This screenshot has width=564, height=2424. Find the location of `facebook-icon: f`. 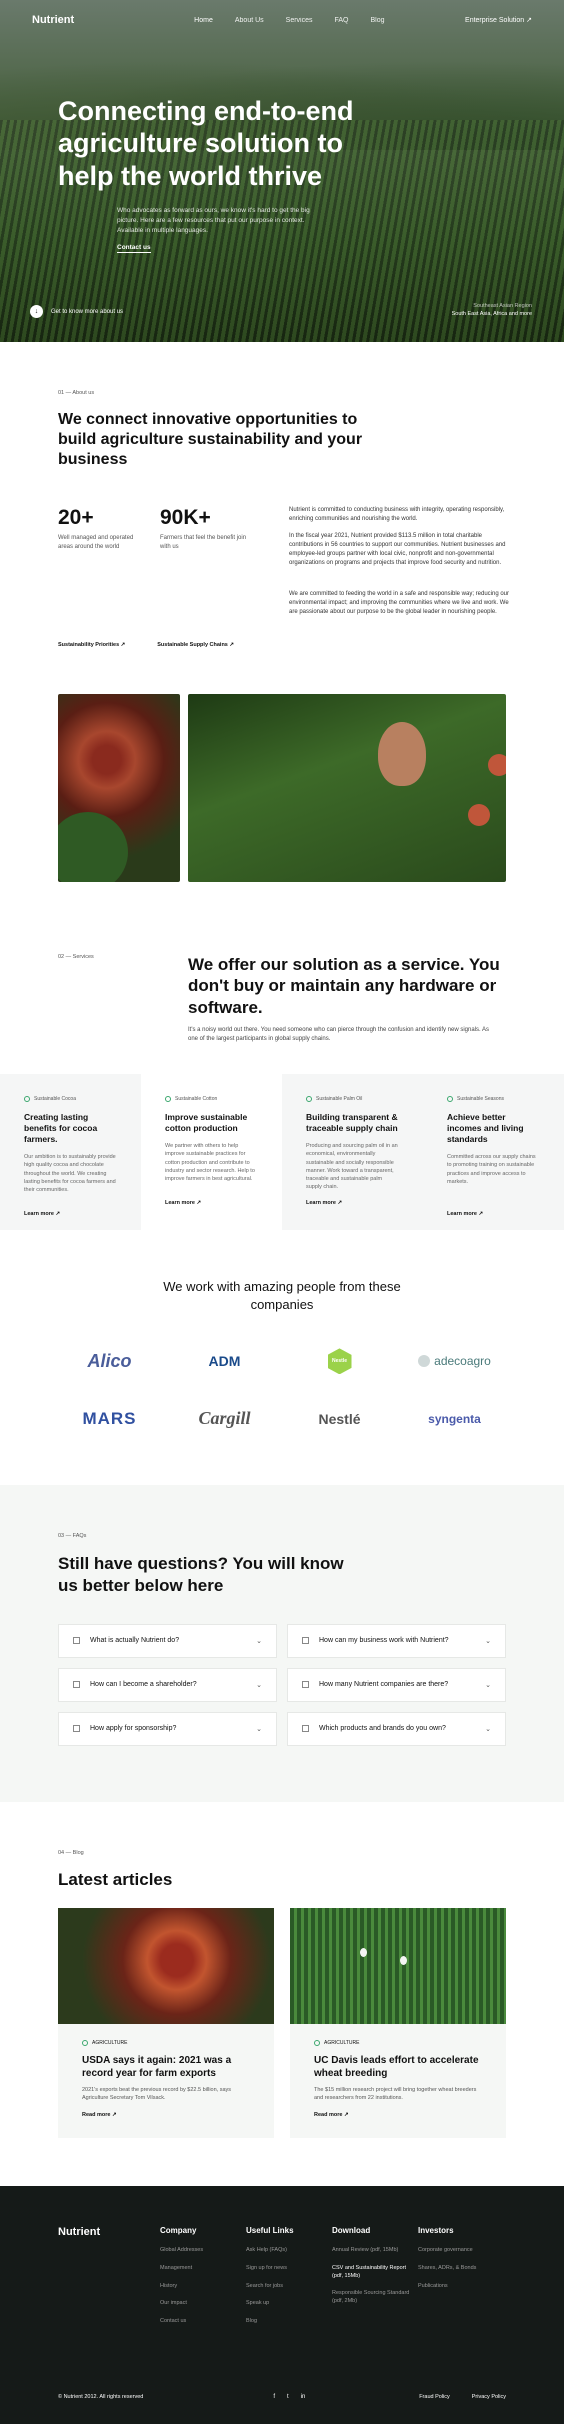

facebook-icon: f is located at coordinates (274, 2397).